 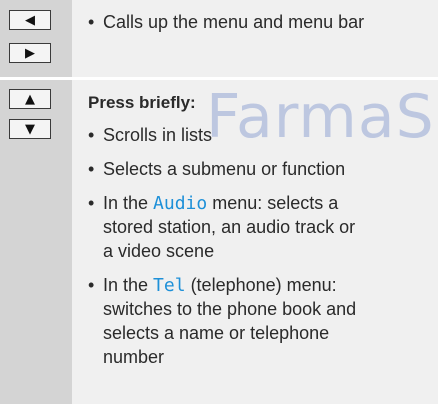 I want to click on row-divider, so click(x=219, y=78).